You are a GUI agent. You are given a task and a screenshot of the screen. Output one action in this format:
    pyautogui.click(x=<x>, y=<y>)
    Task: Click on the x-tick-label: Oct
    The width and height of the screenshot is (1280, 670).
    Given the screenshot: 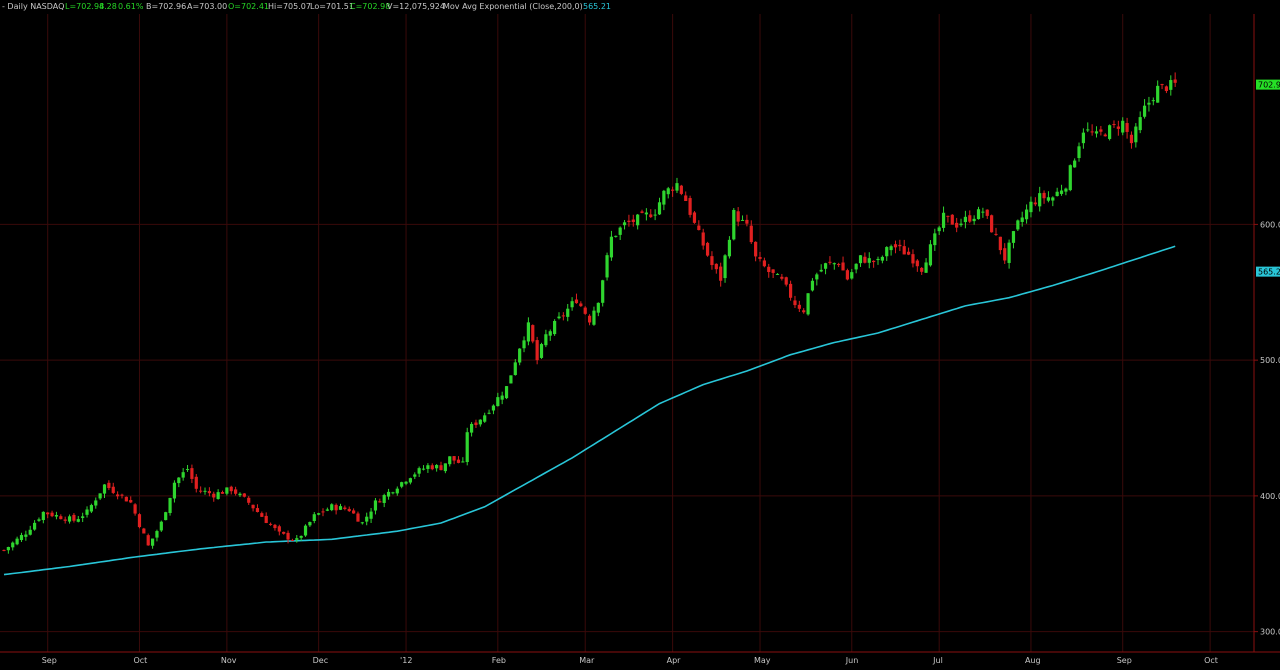 What is the action you would take?
    pyautogui.click(x=140, y=660)
    